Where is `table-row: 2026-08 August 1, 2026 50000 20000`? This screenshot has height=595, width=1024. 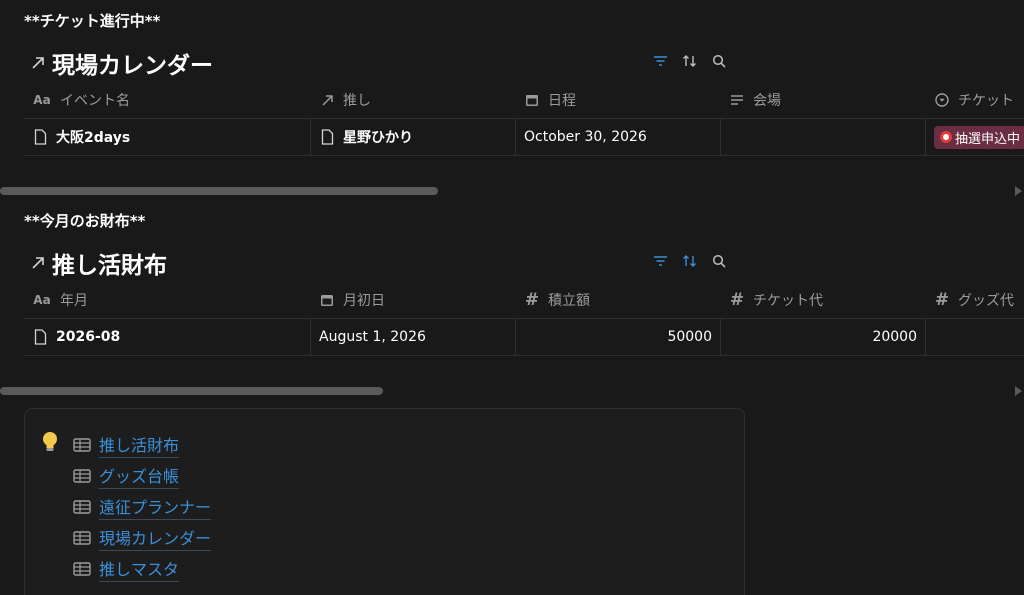
table-row: 2026-08 August 1, 2026 50000 20000 is located at coordinates (524, 337).